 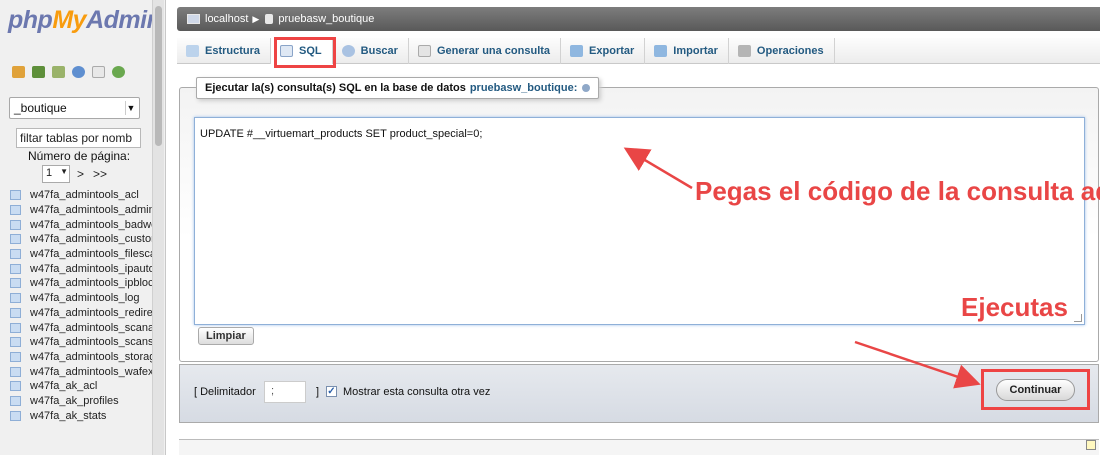 What do you see at coordinates (687, 51) in the screenshot?
I see `tab-import: Importar` at bounding box center [687, 51].